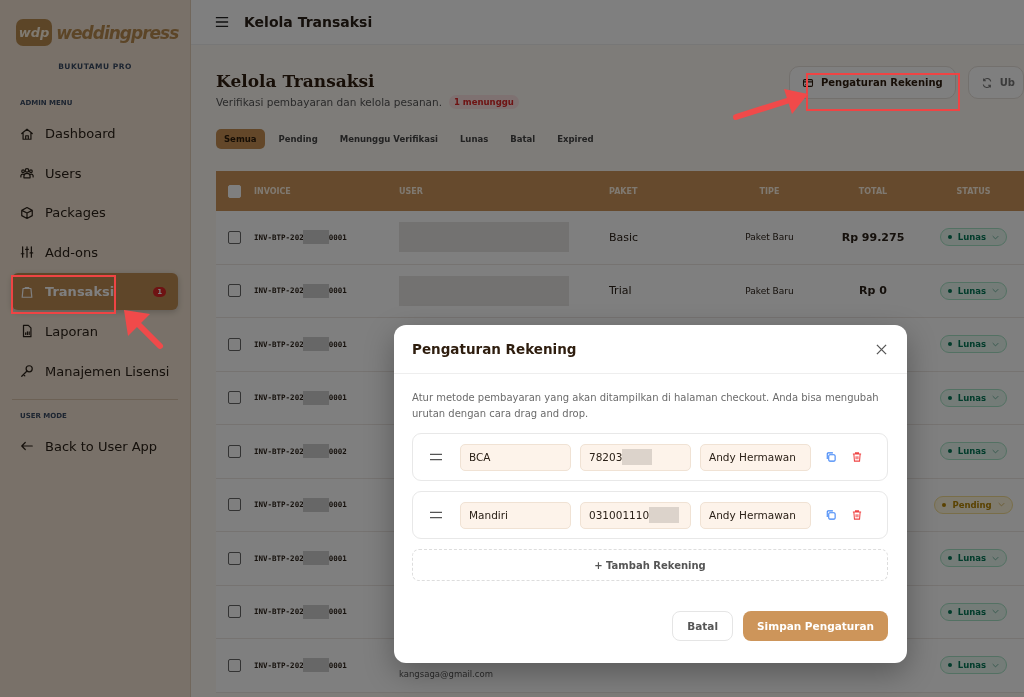 Image resolution: width=1024 pixels, height=697 pixels. What do you see at coordinates (388, 139) in the screenshot?
I see `filter-tab: Menunggu Verifikasi` at bounding box center [388, 139].